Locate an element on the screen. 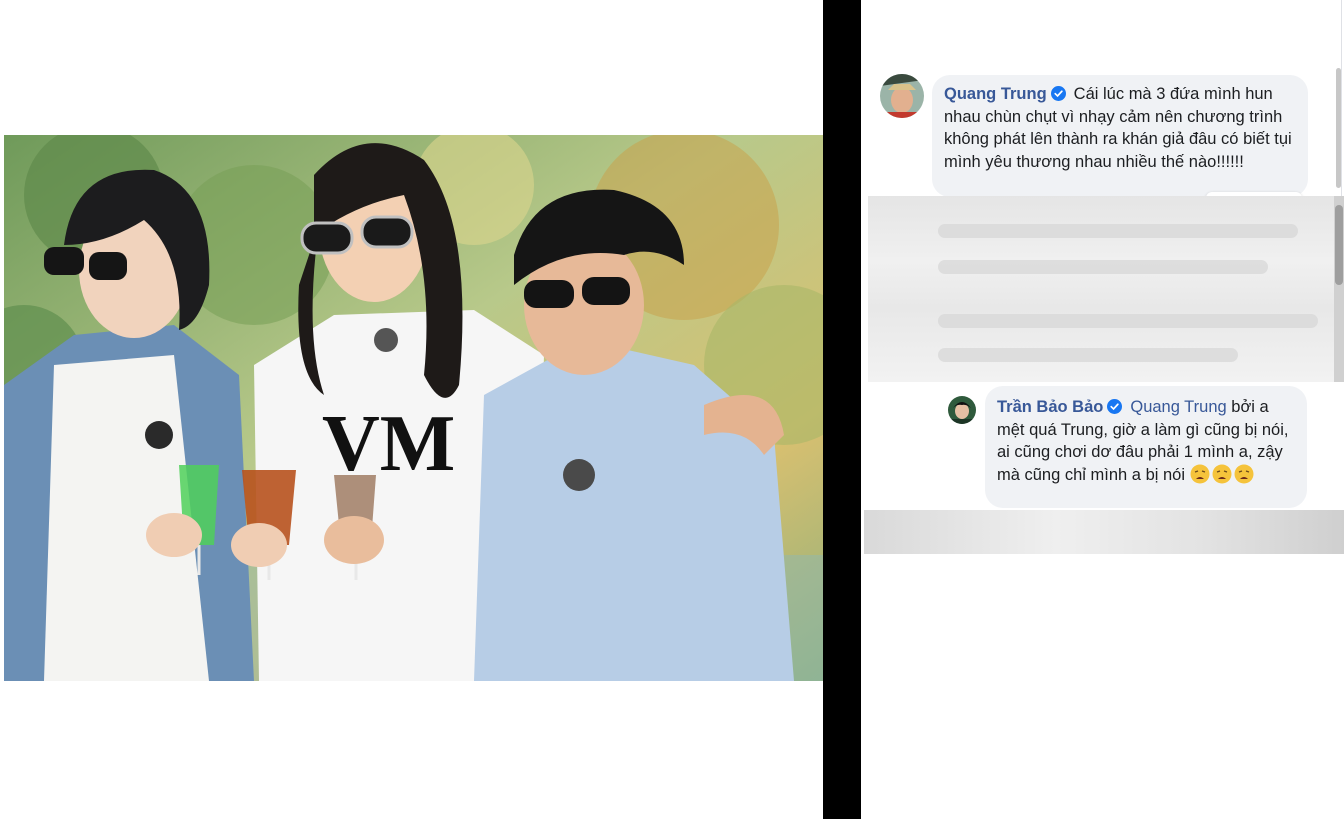 The width and height of the screenshot is (1344, 819). comment-author: Quang Trung is located at coordinates (995, 94).